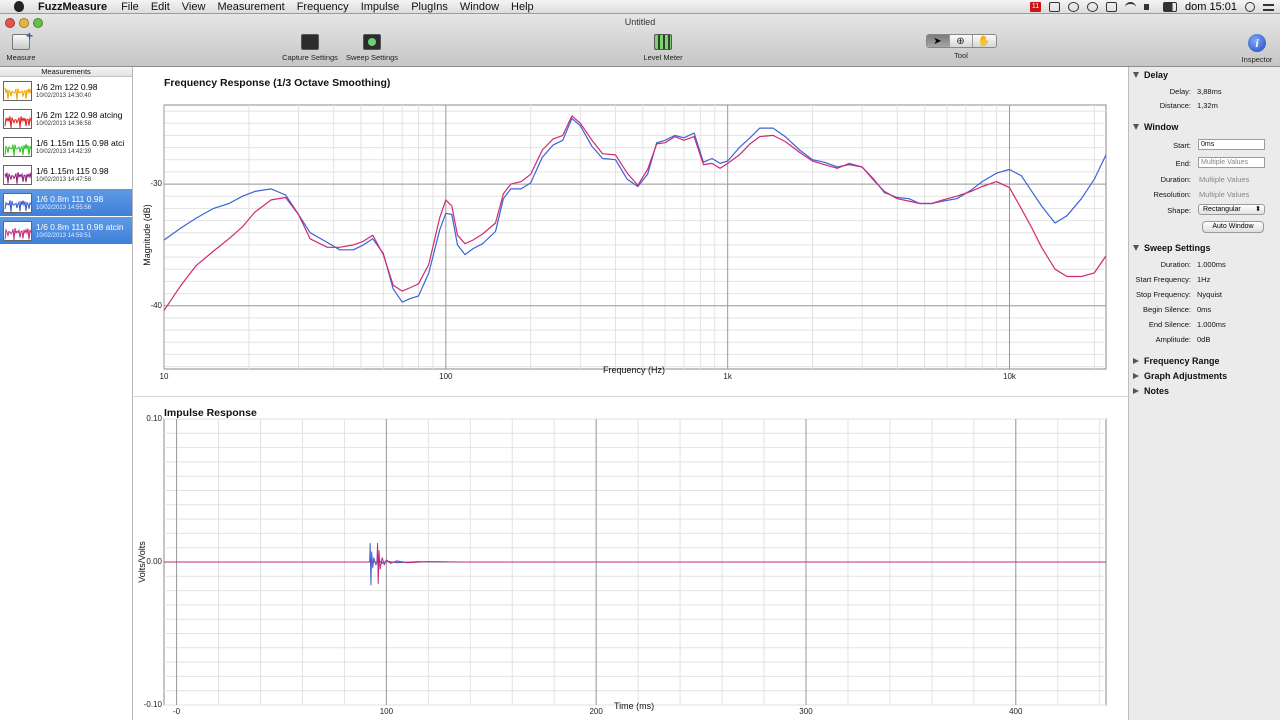 Image resolution: width=1280 pixels, height=720 pixels. I want to click on notification-center-icon, so click(1268, 7).